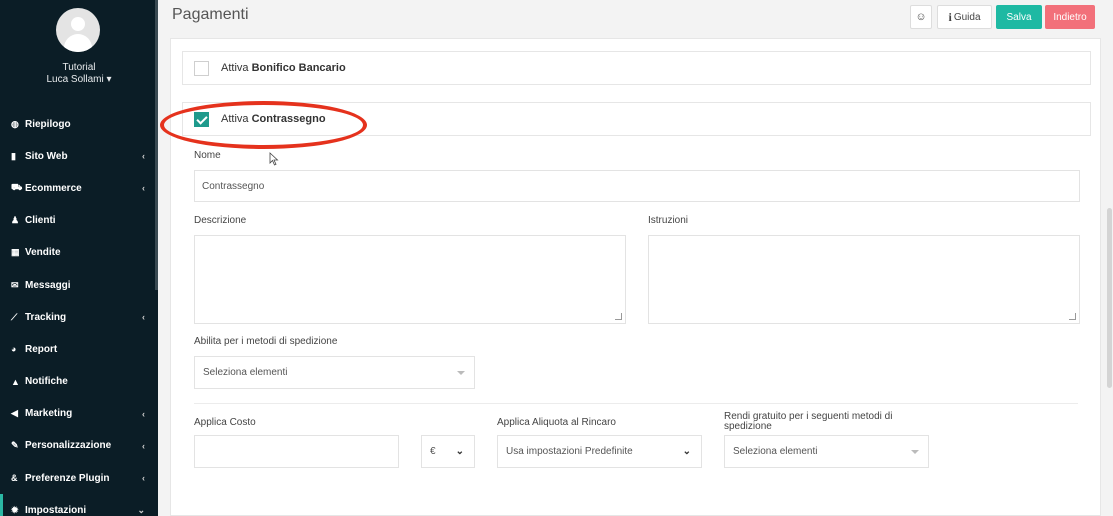  Describe the element at coordinates (235, 119) in the screenshot. I see `contrassegno-prefix: Attiva` at that location.